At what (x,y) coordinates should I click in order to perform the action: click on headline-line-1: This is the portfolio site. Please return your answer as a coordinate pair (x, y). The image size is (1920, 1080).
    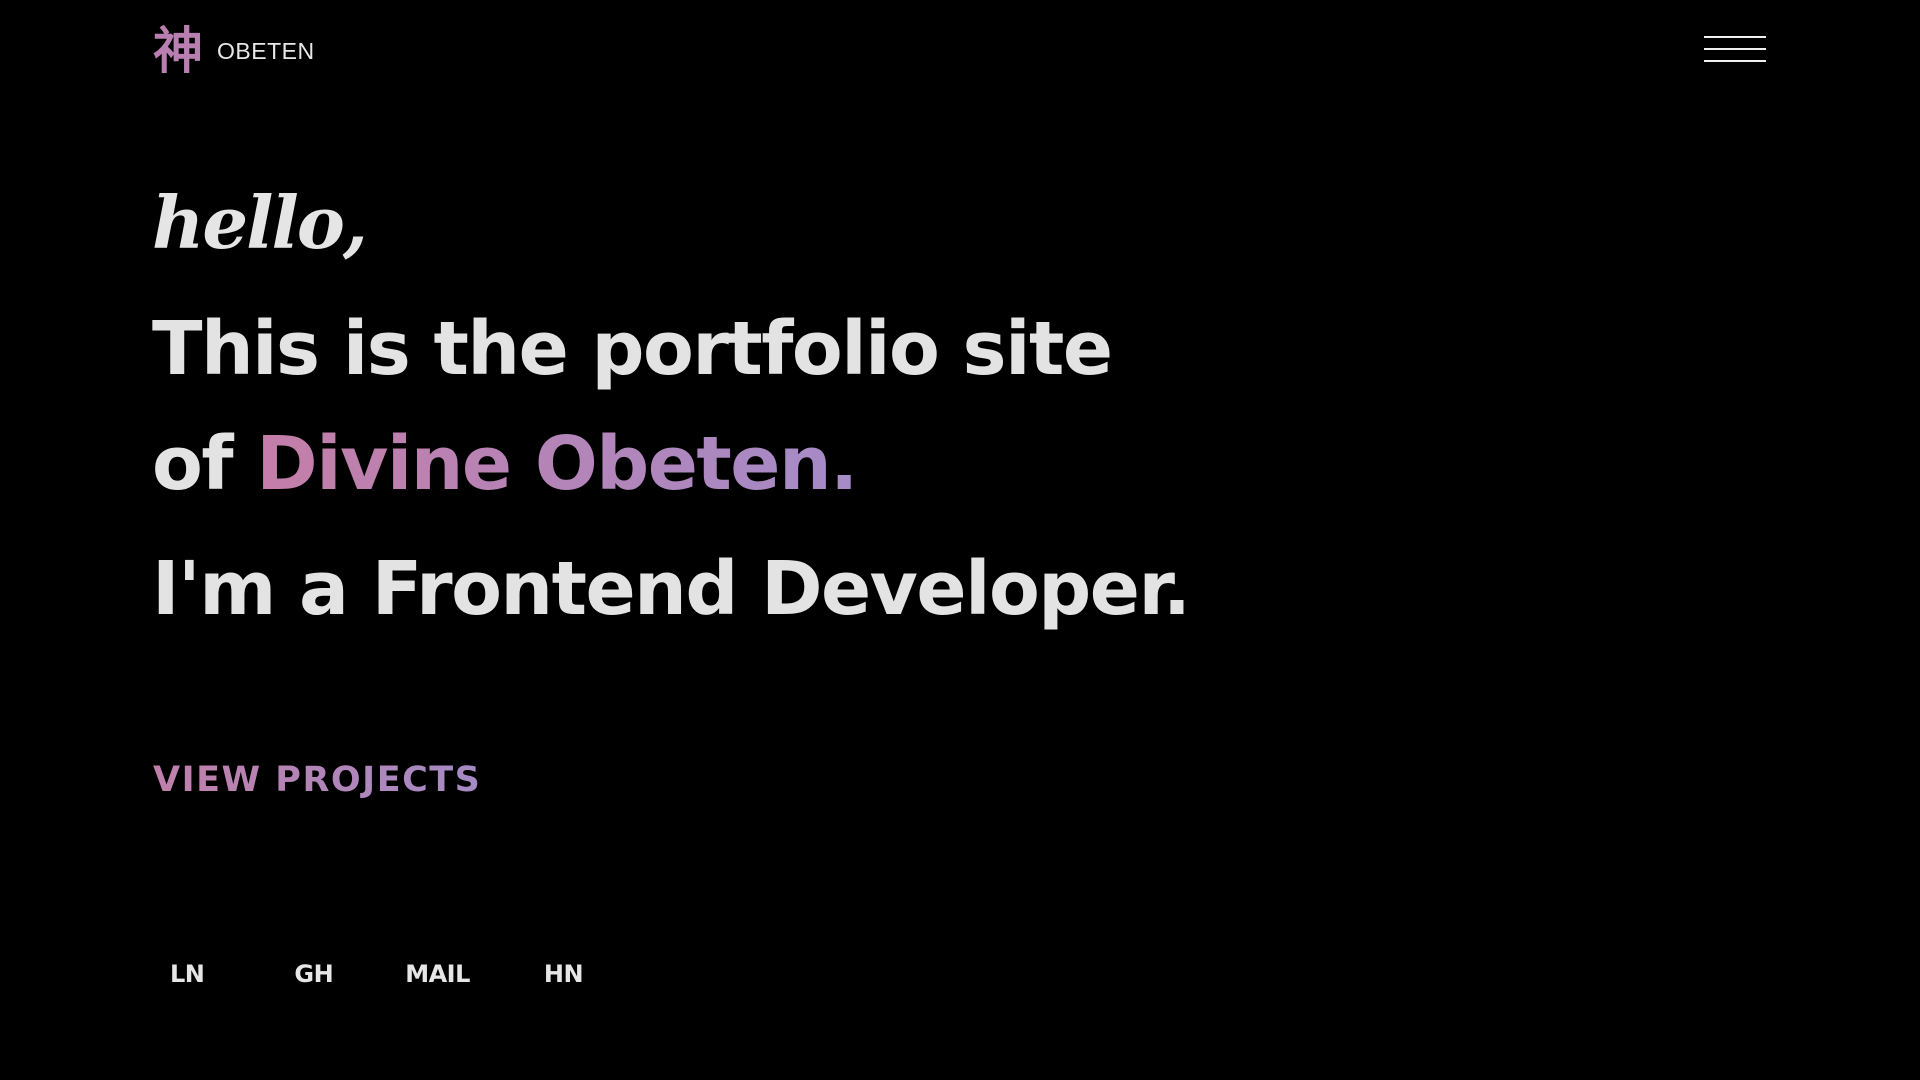
    Looking at the image, I should click on (632, 349).